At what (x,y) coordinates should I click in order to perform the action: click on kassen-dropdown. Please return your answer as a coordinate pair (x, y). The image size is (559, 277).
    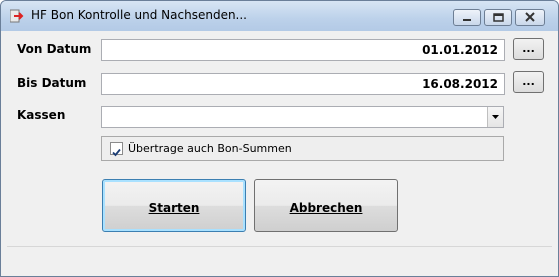
    Looking at the image, I should click on (302, 117).